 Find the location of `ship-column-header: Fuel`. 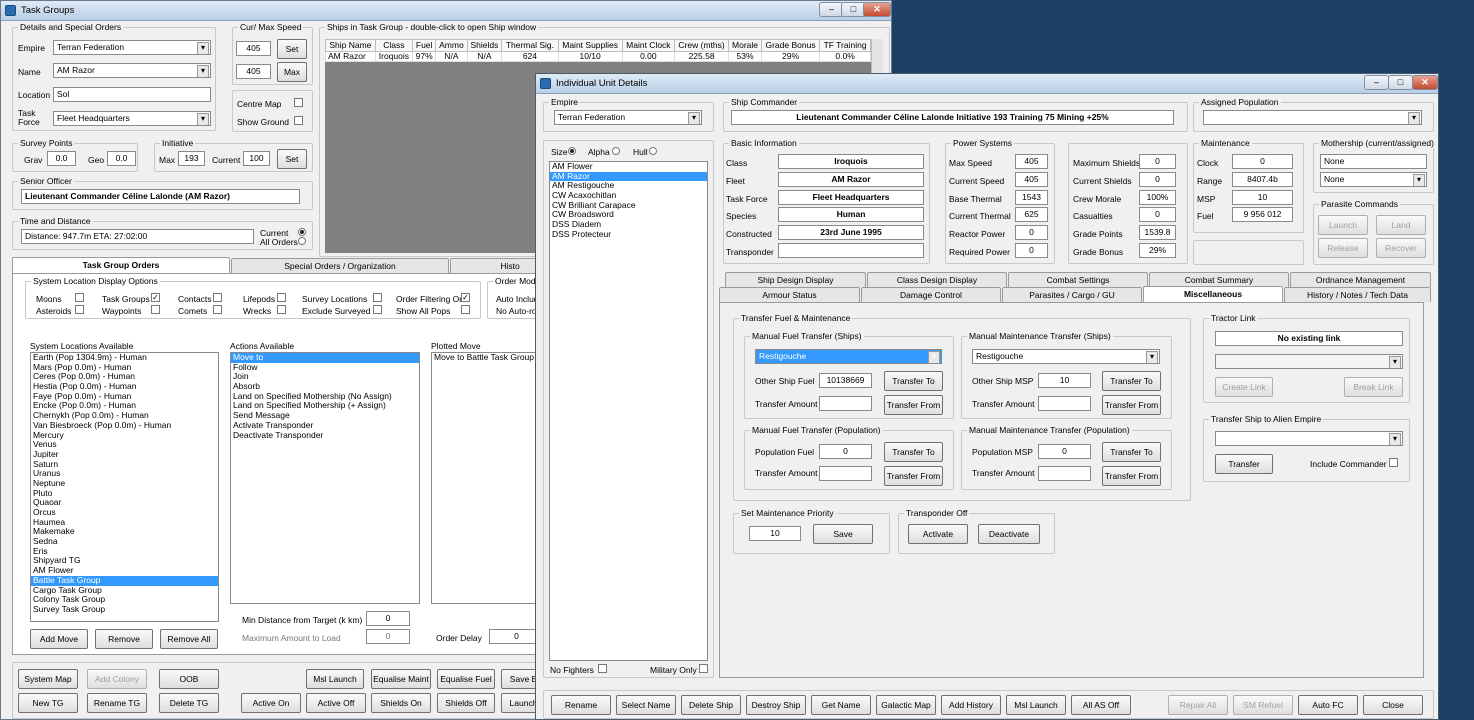

ship-column-header: Fuel is located at coordinates (424, 45).